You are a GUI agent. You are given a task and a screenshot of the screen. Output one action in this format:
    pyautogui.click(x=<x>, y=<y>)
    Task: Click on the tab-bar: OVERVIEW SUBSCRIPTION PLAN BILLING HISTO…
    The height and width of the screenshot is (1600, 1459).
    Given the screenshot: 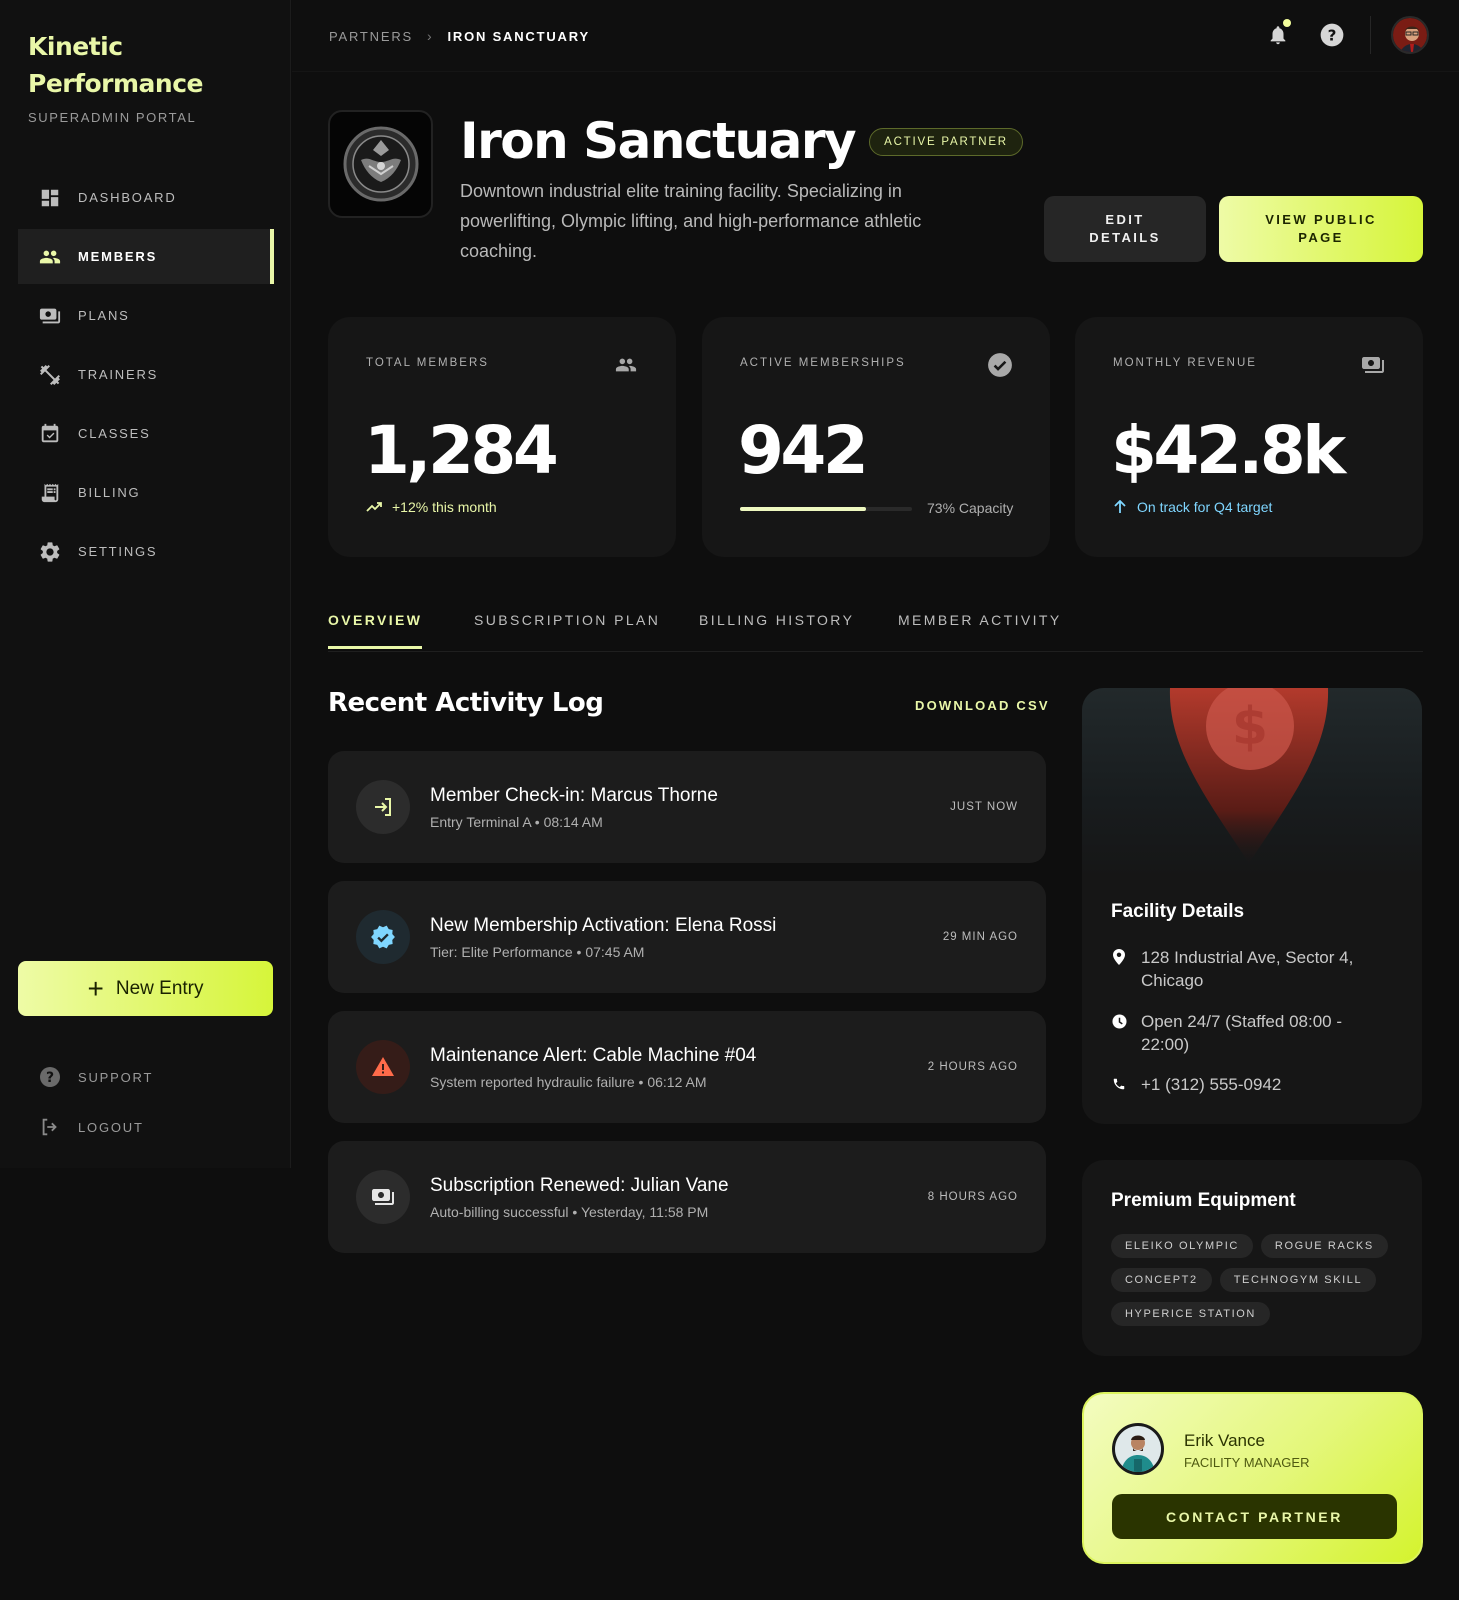 What is the action you would take?
    pyautogui.click(x=875, y=624)
    